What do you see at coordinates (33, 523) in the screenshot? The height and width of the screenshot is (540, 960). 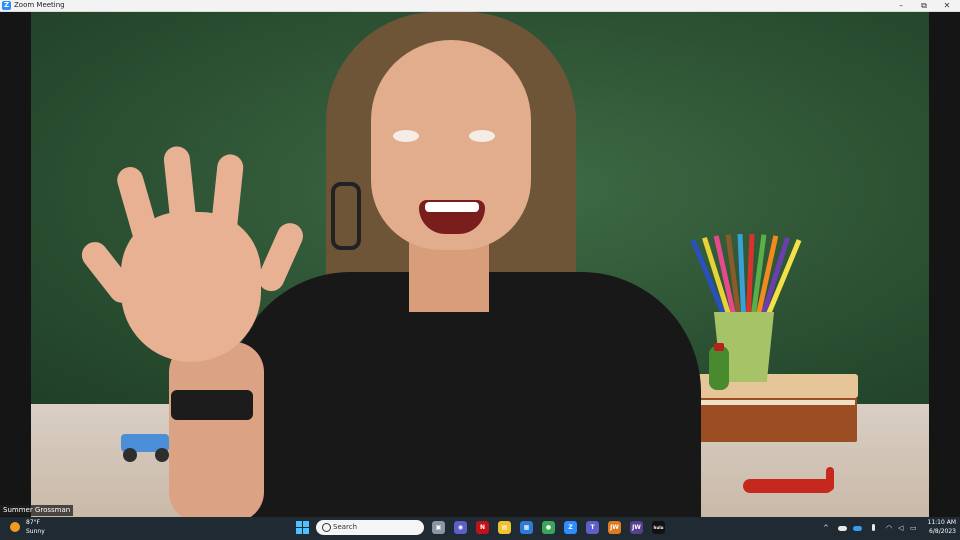 I see `weather-temperature: 87°F` at bounding box center [33, 523].